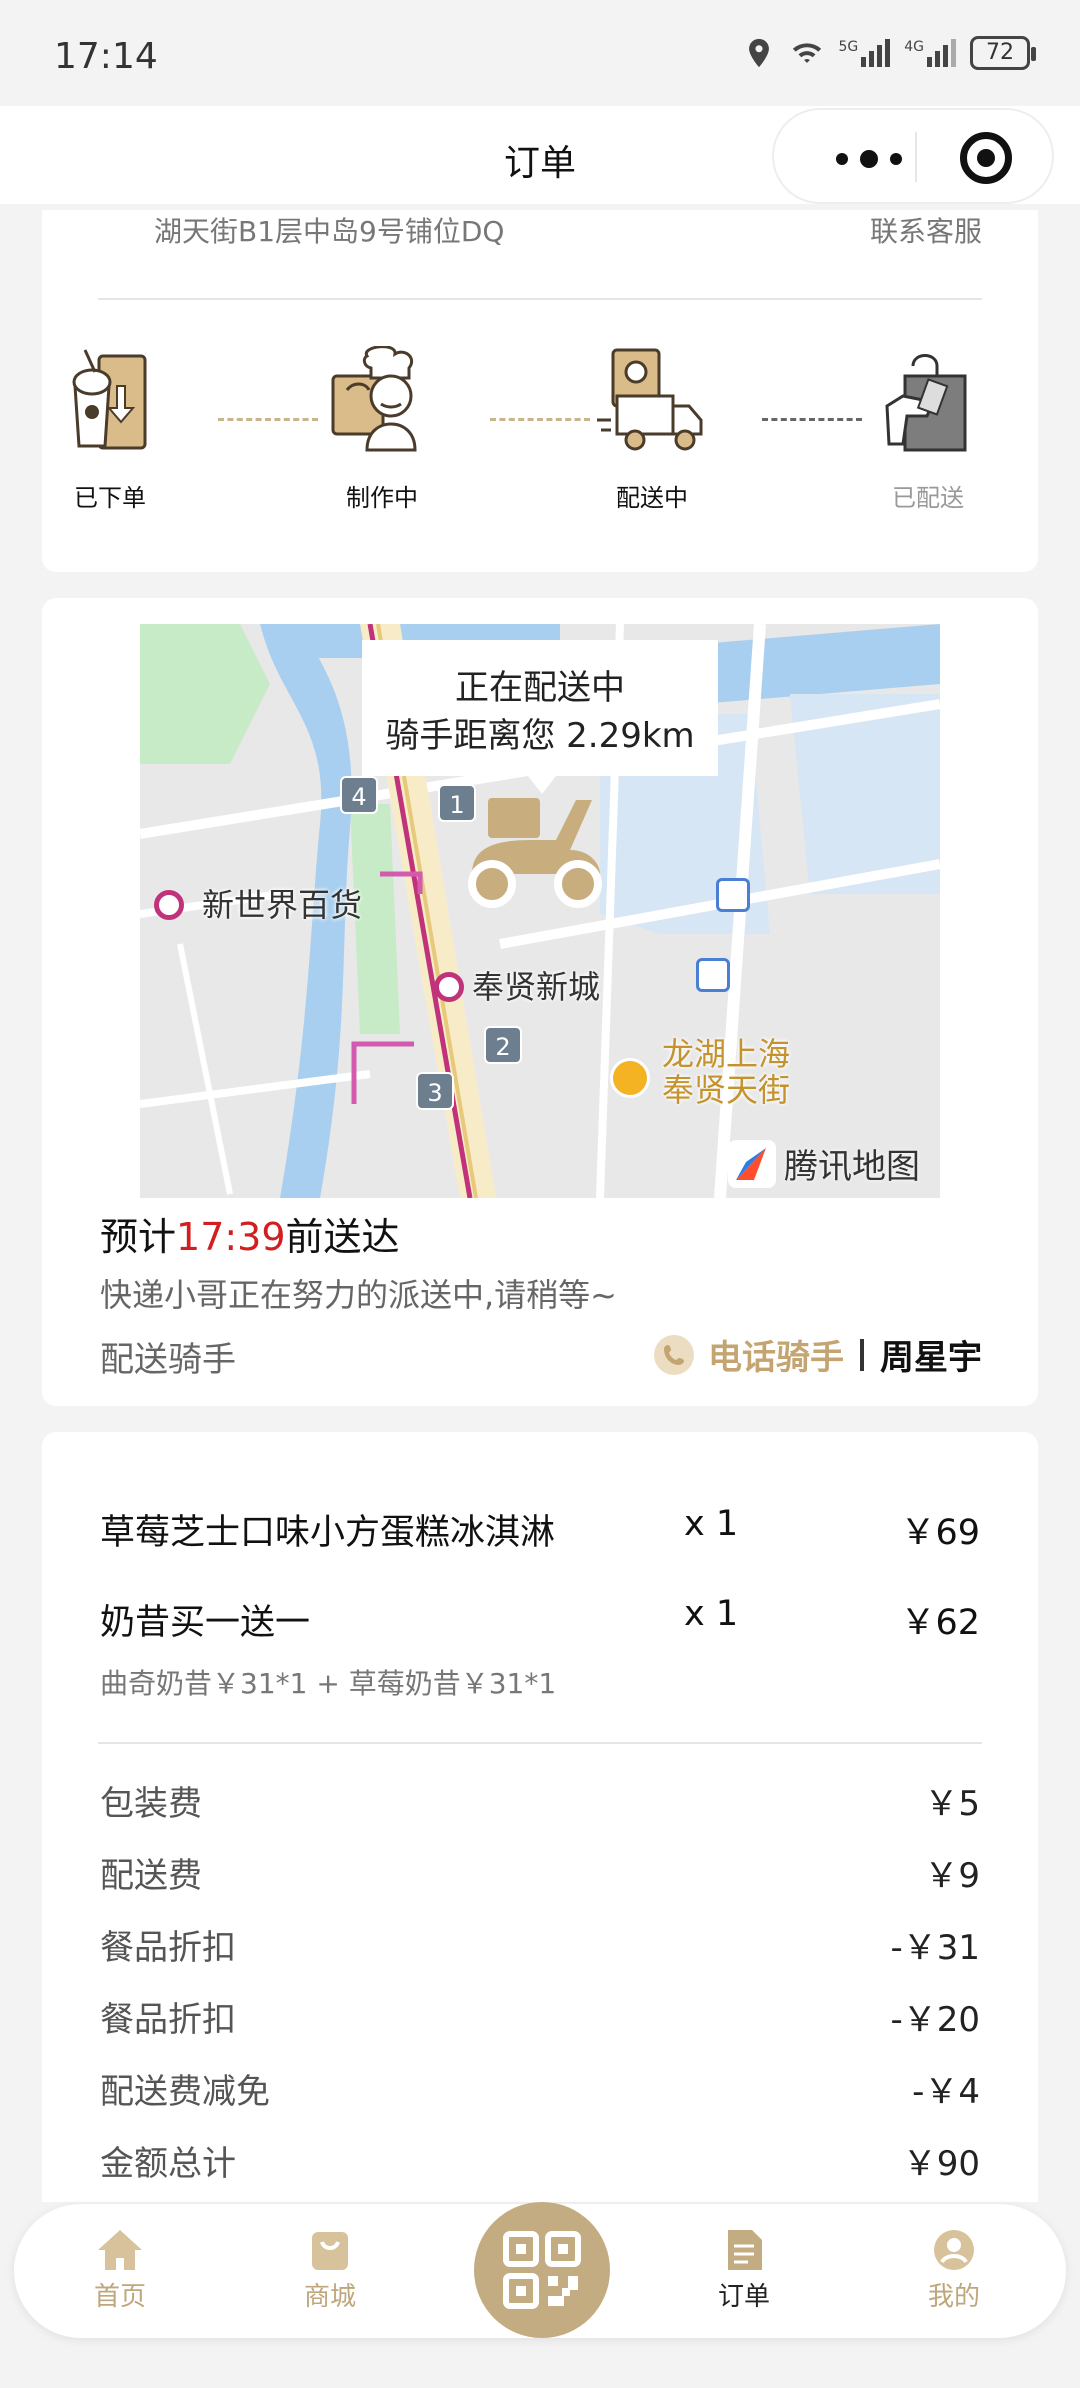  I want to click on status-time: 17:14, so click(106, 56).